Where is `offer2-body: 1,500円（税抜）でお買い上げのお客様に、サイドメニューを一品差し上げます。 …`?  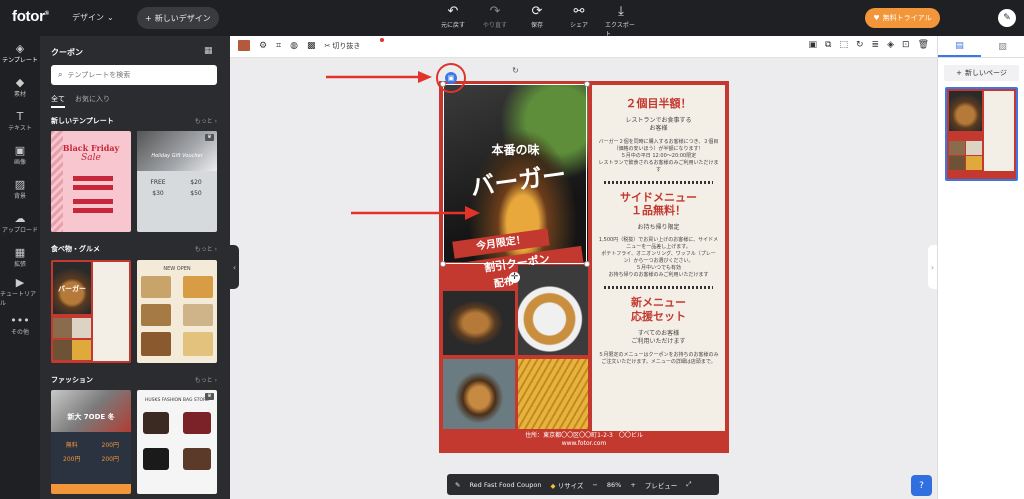 offer2-body: 1,500円（税抜）でお買い上げのお客様に、サイドメニューを一品差し上げます。 … is located at coordinates (658, 258).